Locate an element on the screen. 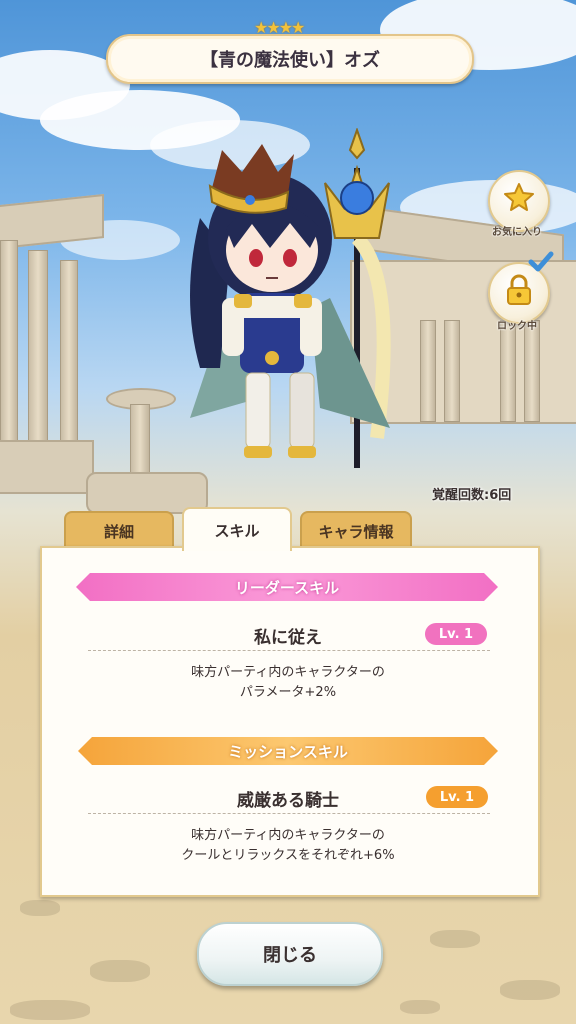 This screenshot has height=1024, width=576. close-button: 閉じる is located at coordinates (290, 954).